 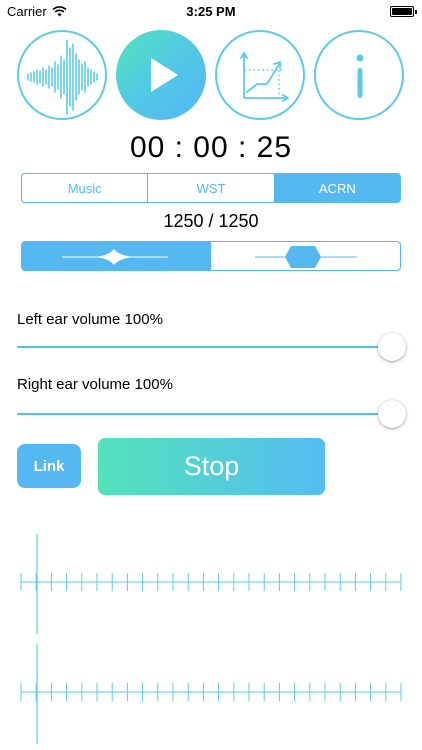 I want to click on info-icon, so click(x=360, y=76).